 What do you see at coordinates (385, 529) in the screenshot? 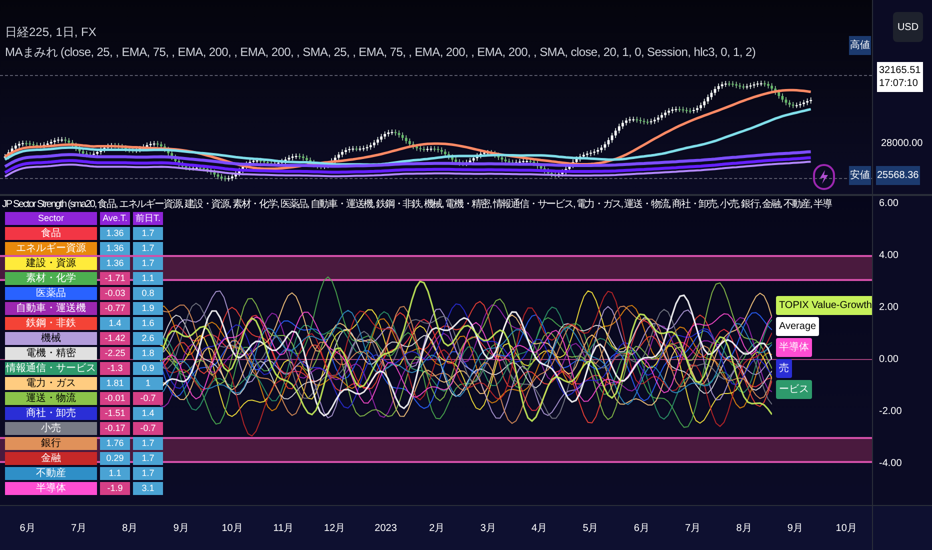
I see `time-axis-label: 2023` at bounding box center [385, 529].